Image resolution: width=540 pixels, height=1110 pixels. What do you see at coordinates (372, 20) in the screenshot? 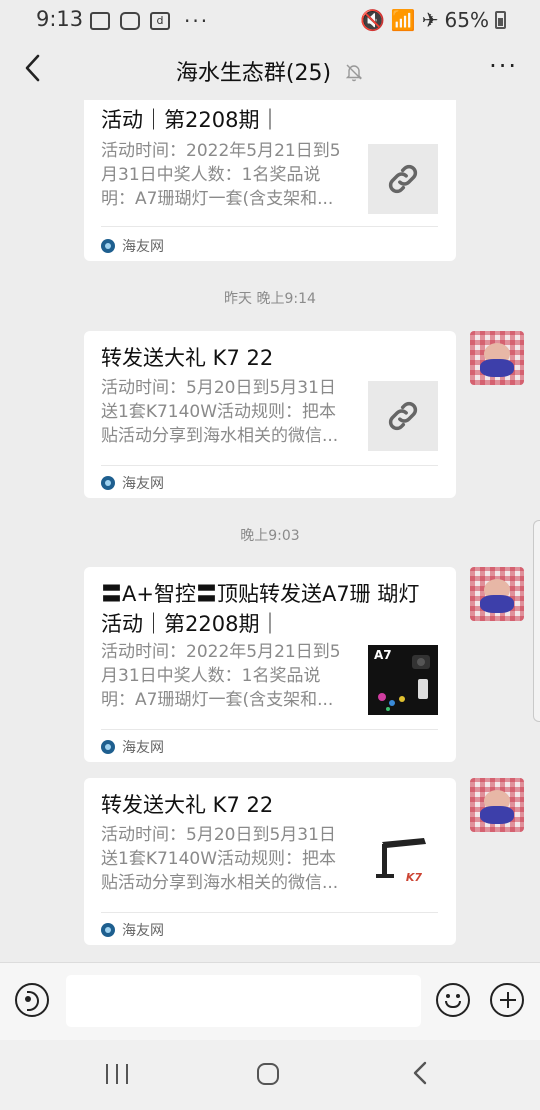
I see `mute-icon: 🔇` at bounding box center [372, 20].